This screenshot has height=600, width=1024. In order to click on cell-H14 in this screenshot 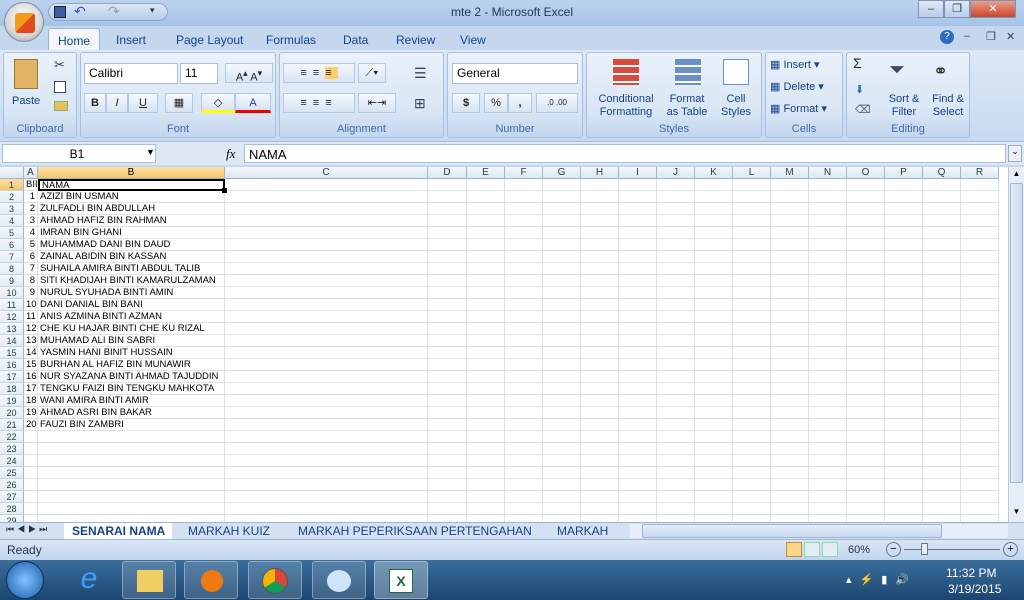, I will do `click(600, 341)`.